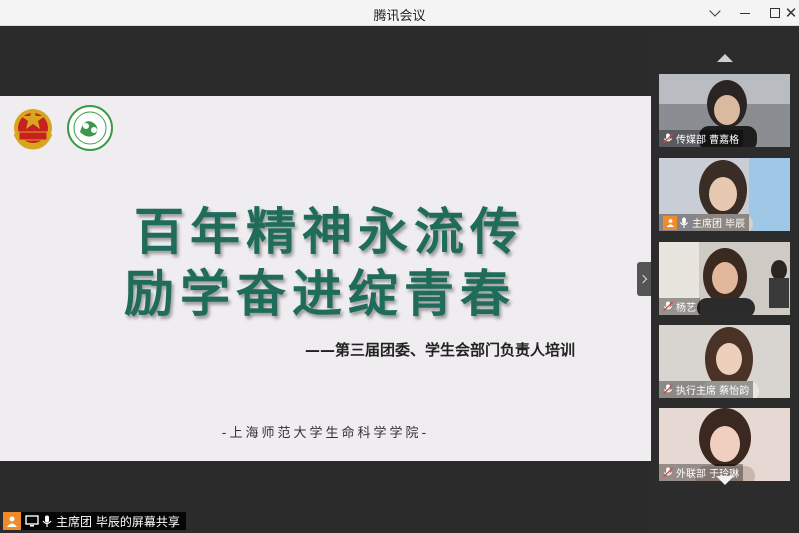 The height and width of the screenshot is (533, 799). What do you see at coordinates (33, 129) in the screenshot?
I see `youth-league-emblem-icon` at bounding box center [33, 129].